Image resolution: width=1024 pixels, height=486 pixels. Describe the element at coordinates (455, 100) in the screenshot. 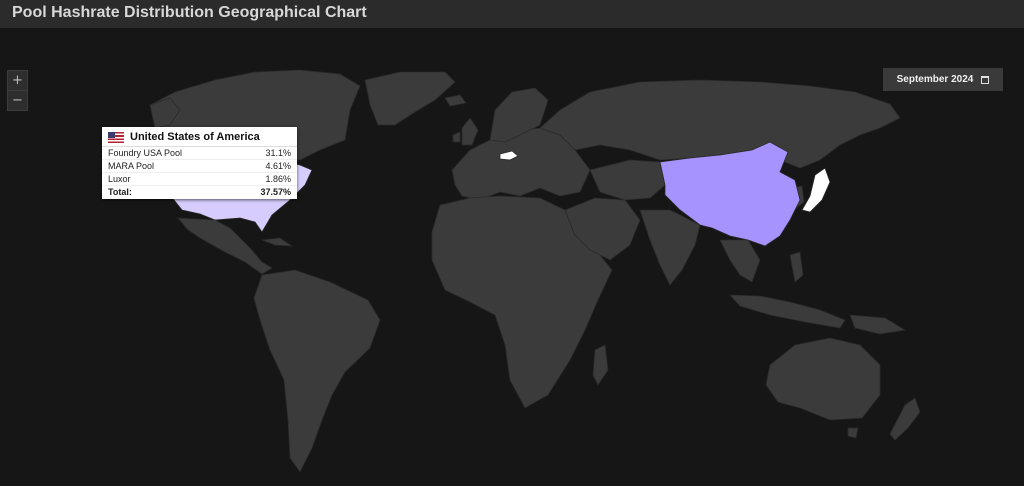

I see `iceland` at that location.